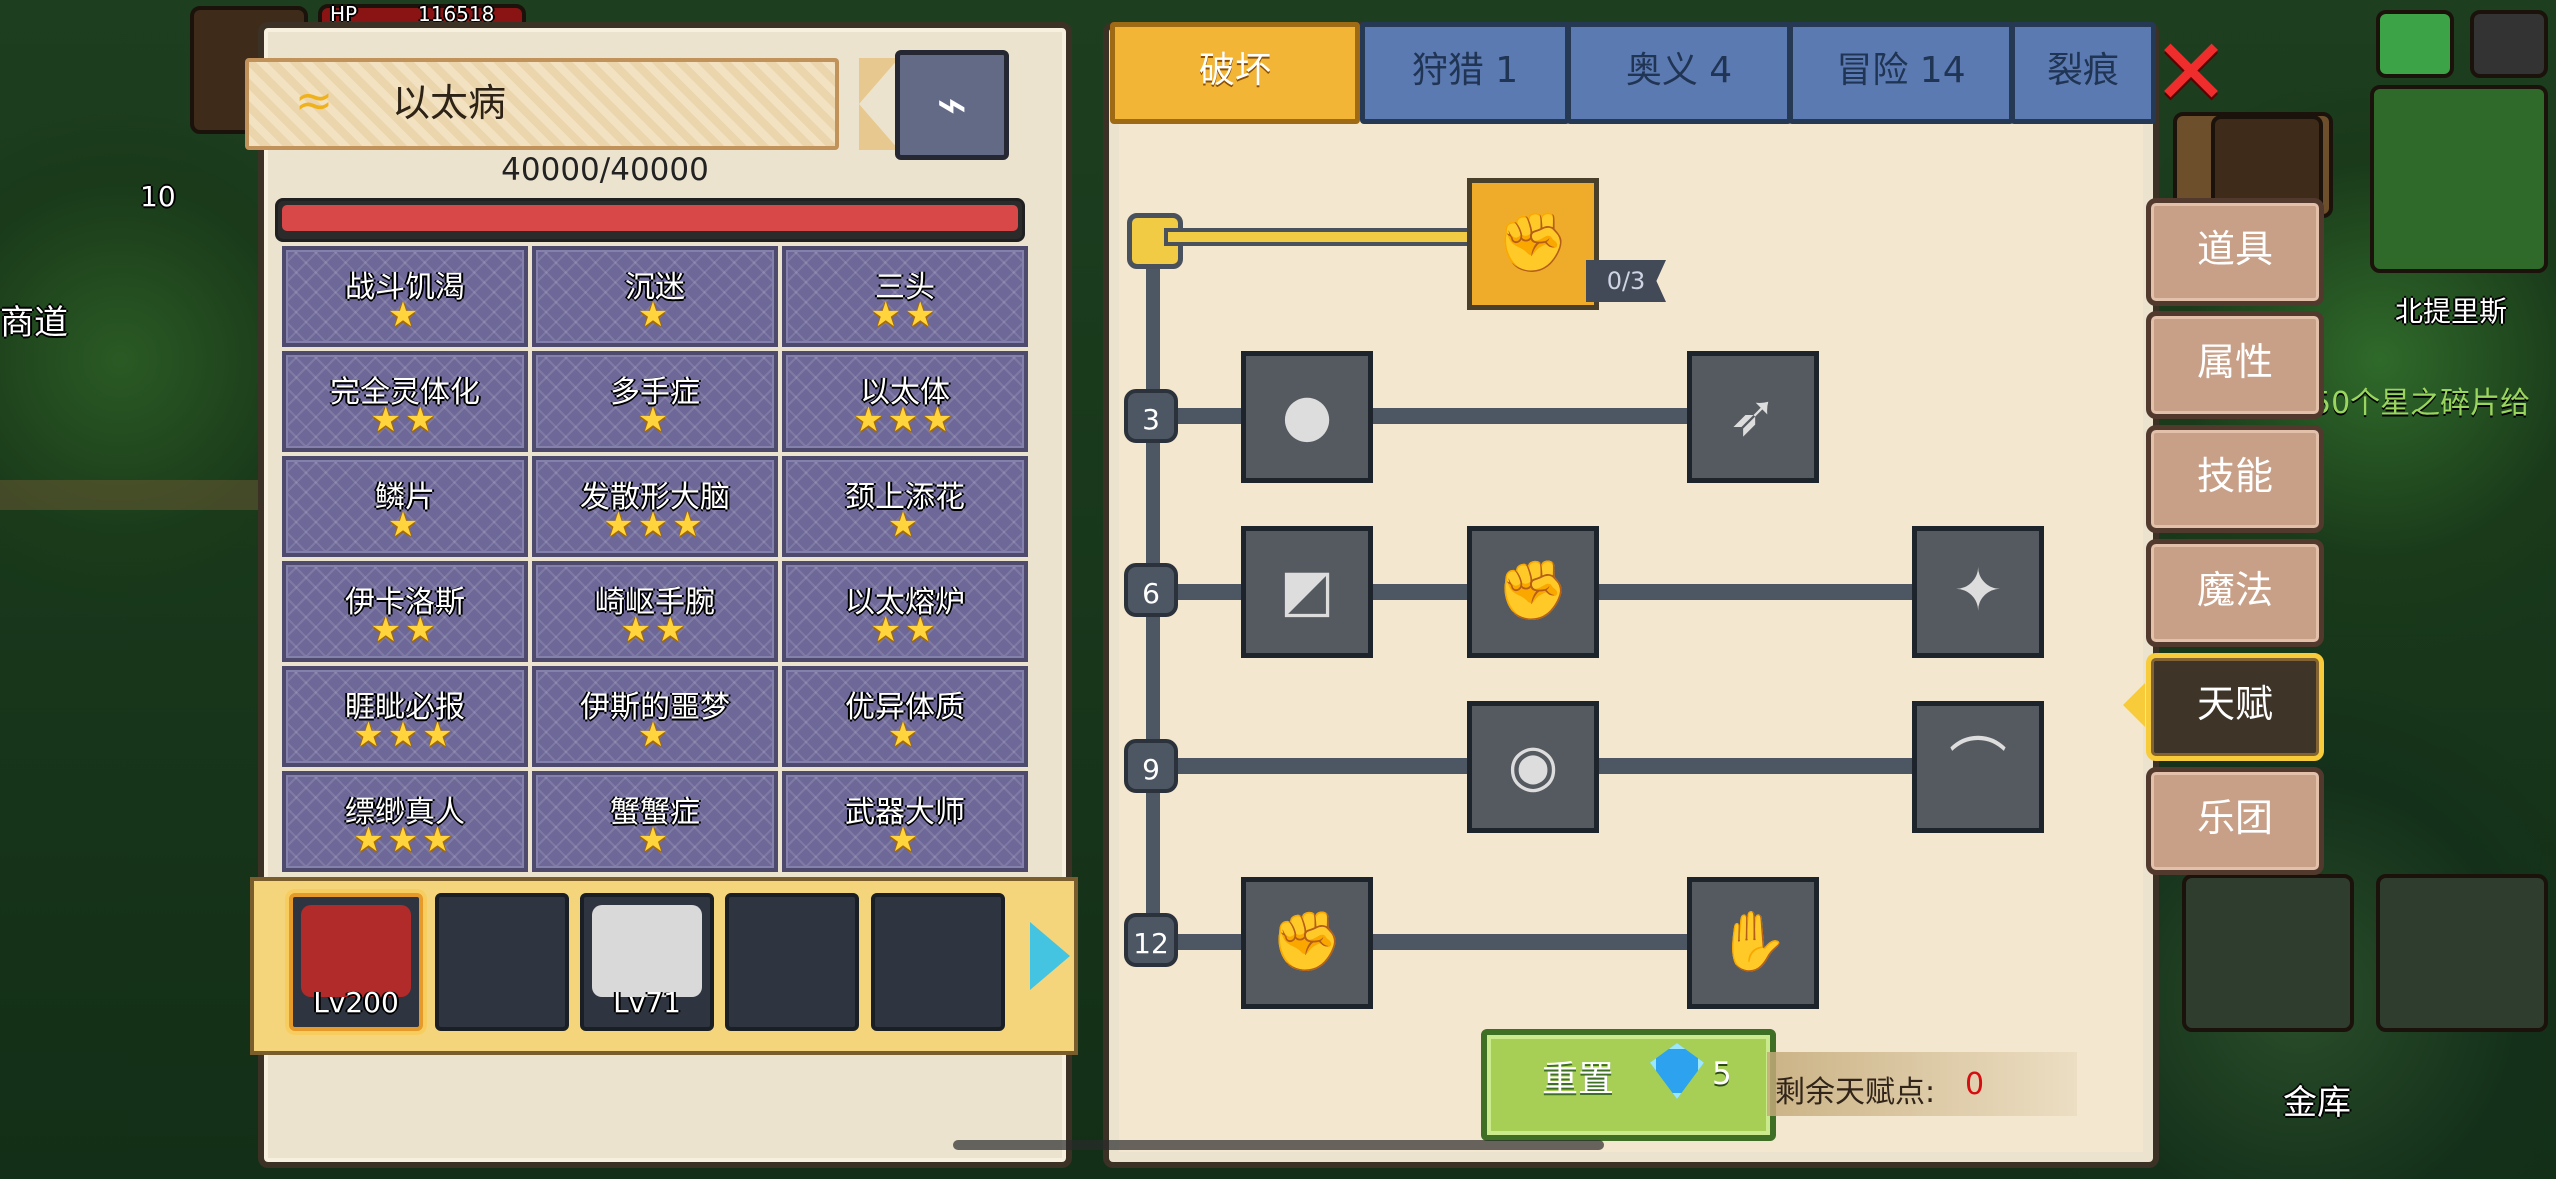 The image size is (2556, 1179). I want to click on exit-button, so click(2509, 44).